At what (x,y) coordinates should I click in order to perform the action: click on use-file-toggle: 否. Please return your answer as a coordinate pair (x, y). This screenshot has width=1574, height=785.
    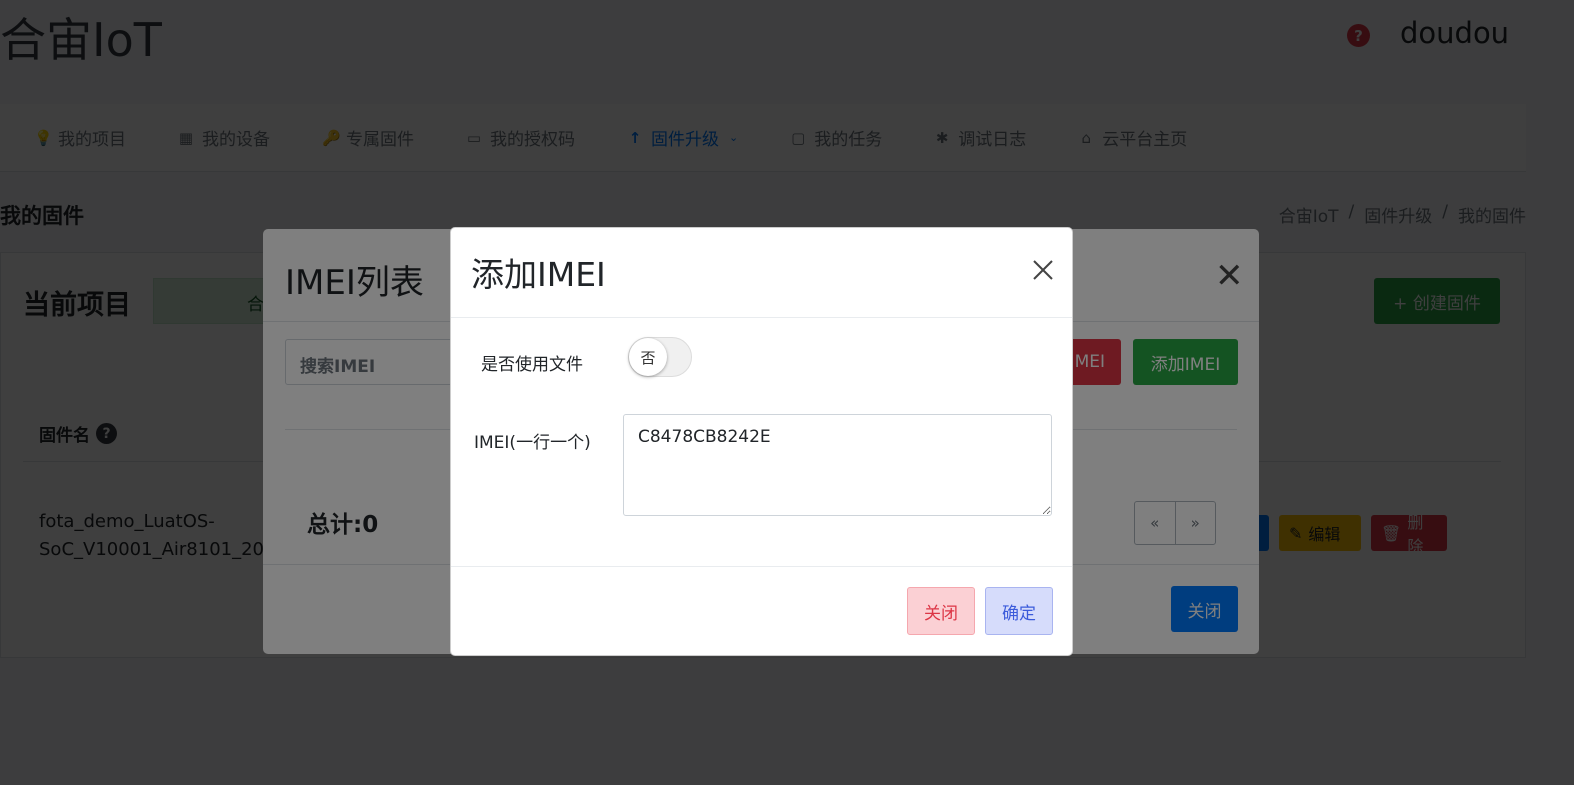
    Looking at the image, I should click on (660, 357).